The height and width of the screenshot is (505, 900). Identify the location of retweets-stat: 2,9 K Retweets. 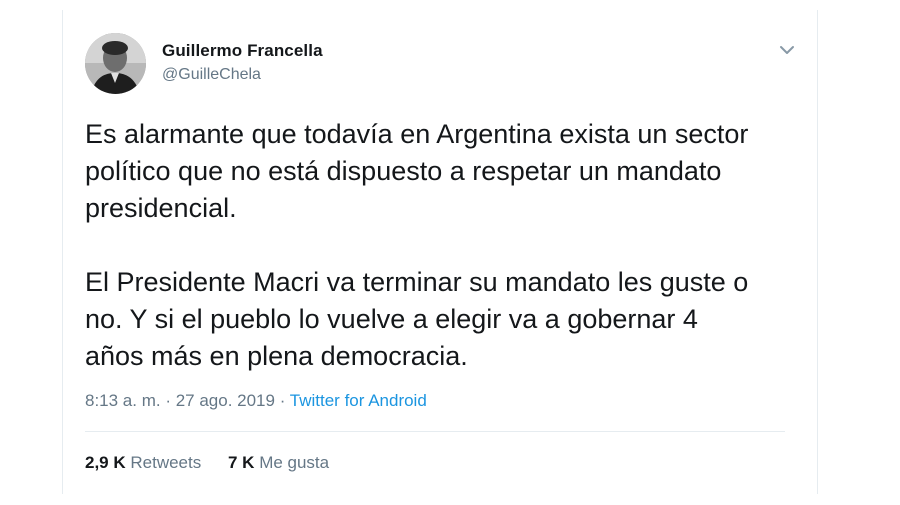
(143, 463).